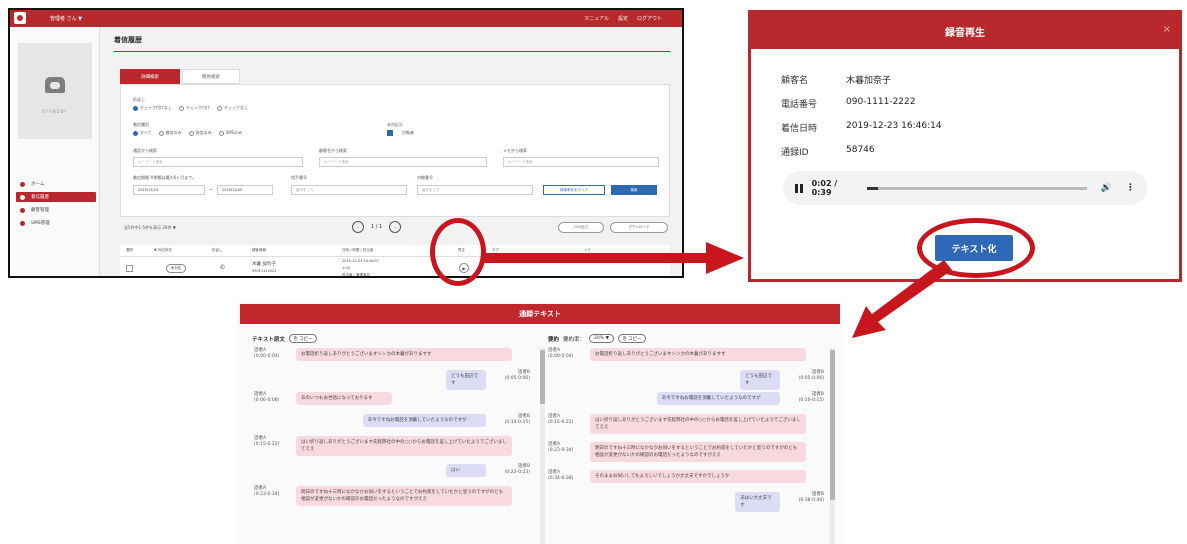 This screenshot has width=1187, height=544. What do you see at coordinates (717, 290) in the screenshot?
I see `arrow-overlay` at bounding box center [717, 290].